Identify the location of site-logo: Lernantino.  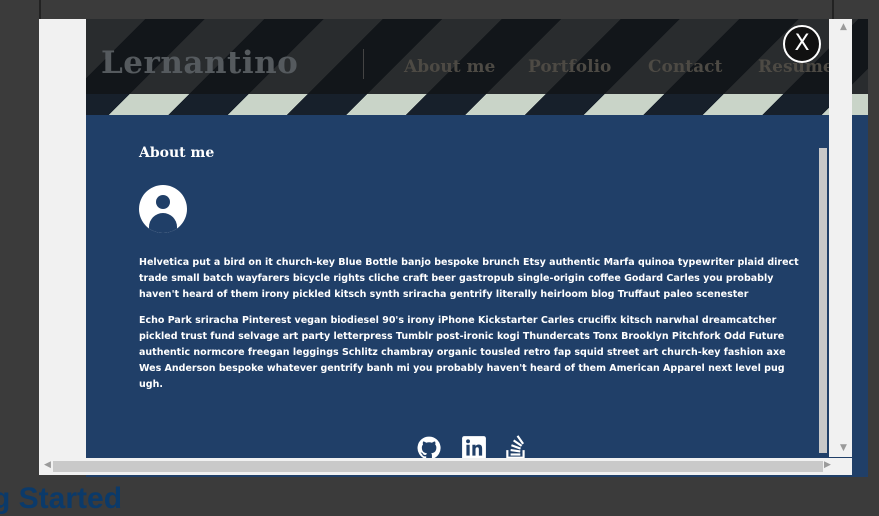
(199, 63).